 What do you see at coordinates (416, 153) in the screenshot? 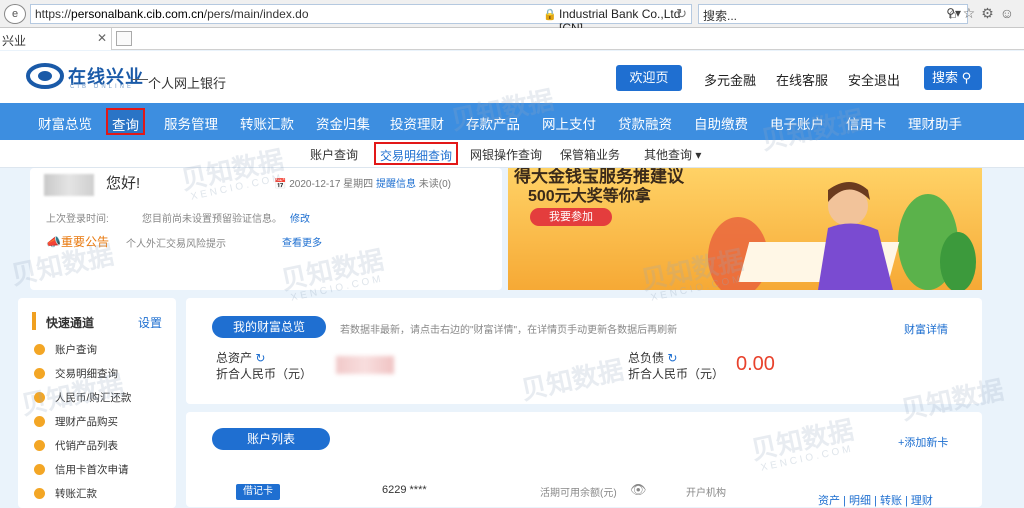
I see `subnav-item-transactions: 交易明细查询` at bounding box center [416, 153].